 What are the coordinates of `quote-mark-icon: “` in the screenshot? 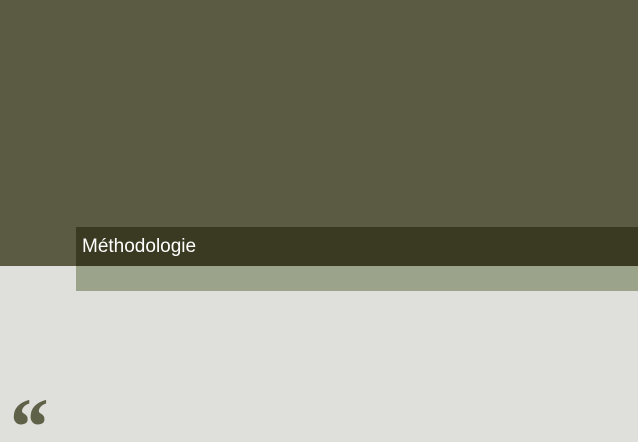 It's located at (26, 414).